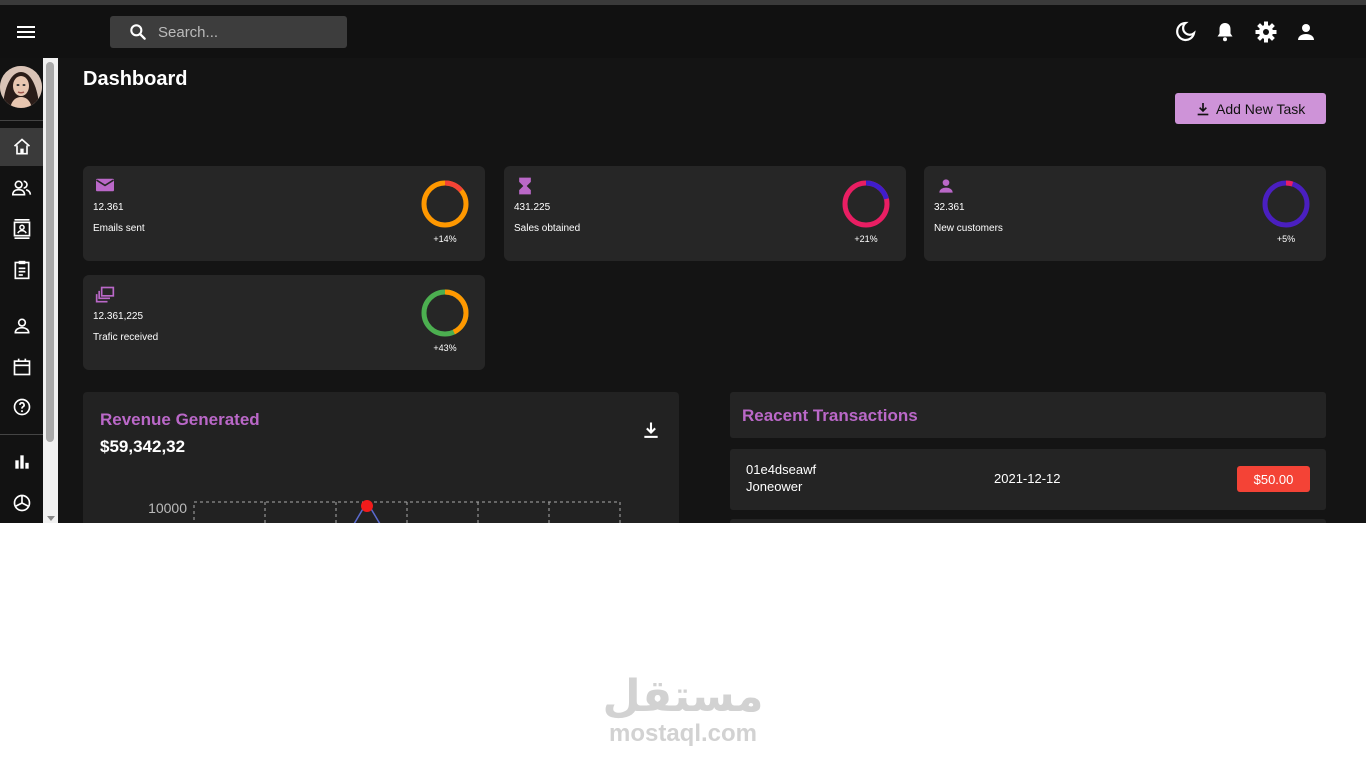 This screenshot has width=1366, height=768. What do you see at coordinates (1266, 32) in the screenshot?
I see `settings-gear-icon` at bounding box center [1266, 32].